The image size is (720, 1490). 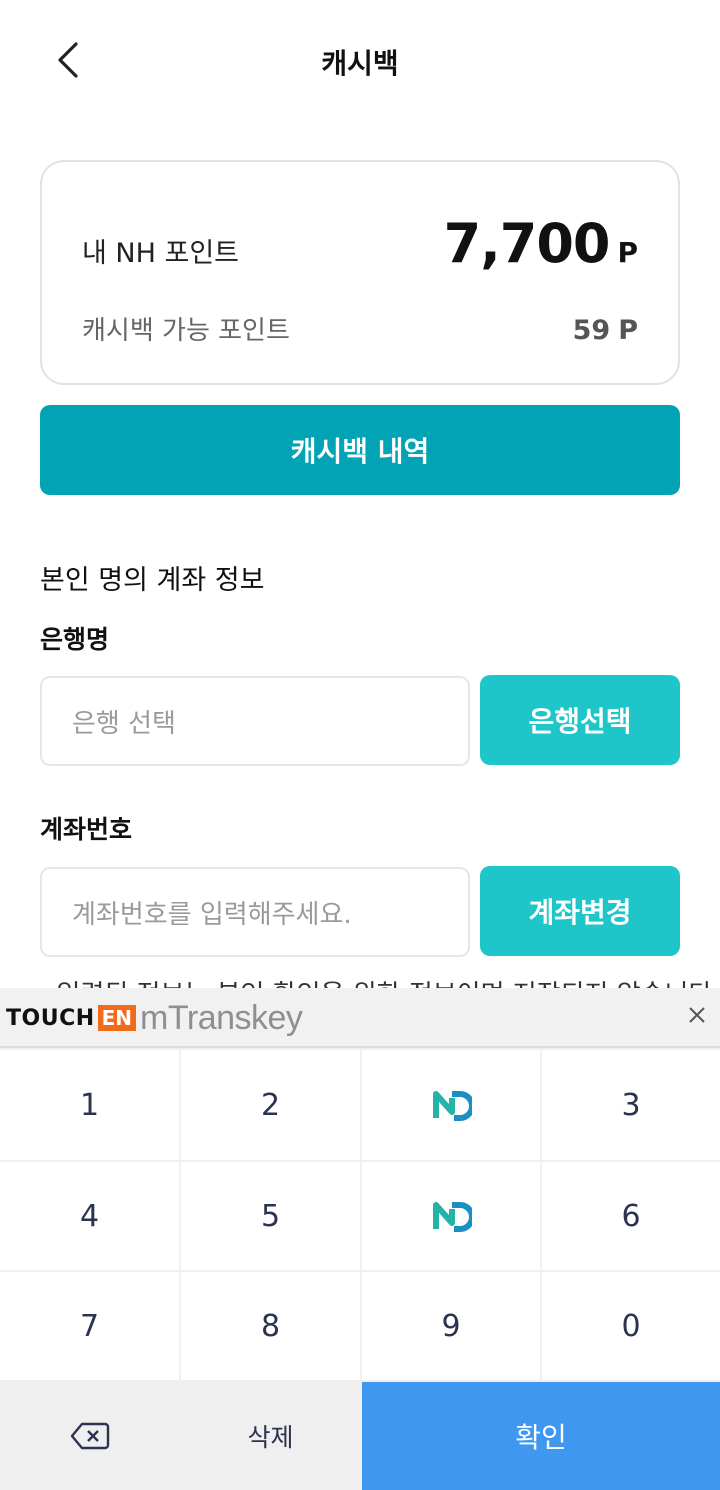 I want to click on nh-points-value: 7,700, so click(x=527, y=243).